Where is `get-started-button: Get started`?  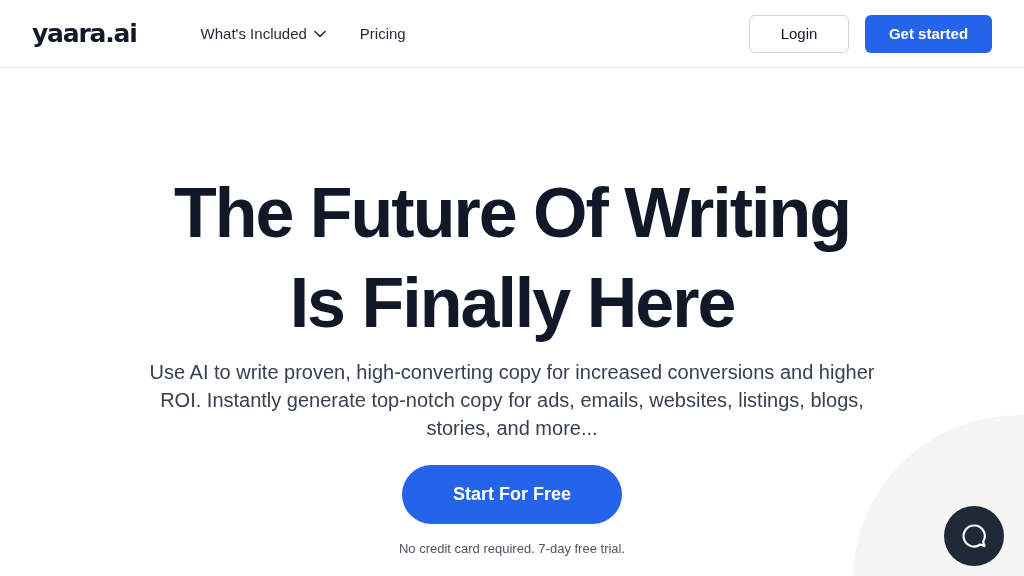
get-started-button: Get started is located at coordinates (928, 33).